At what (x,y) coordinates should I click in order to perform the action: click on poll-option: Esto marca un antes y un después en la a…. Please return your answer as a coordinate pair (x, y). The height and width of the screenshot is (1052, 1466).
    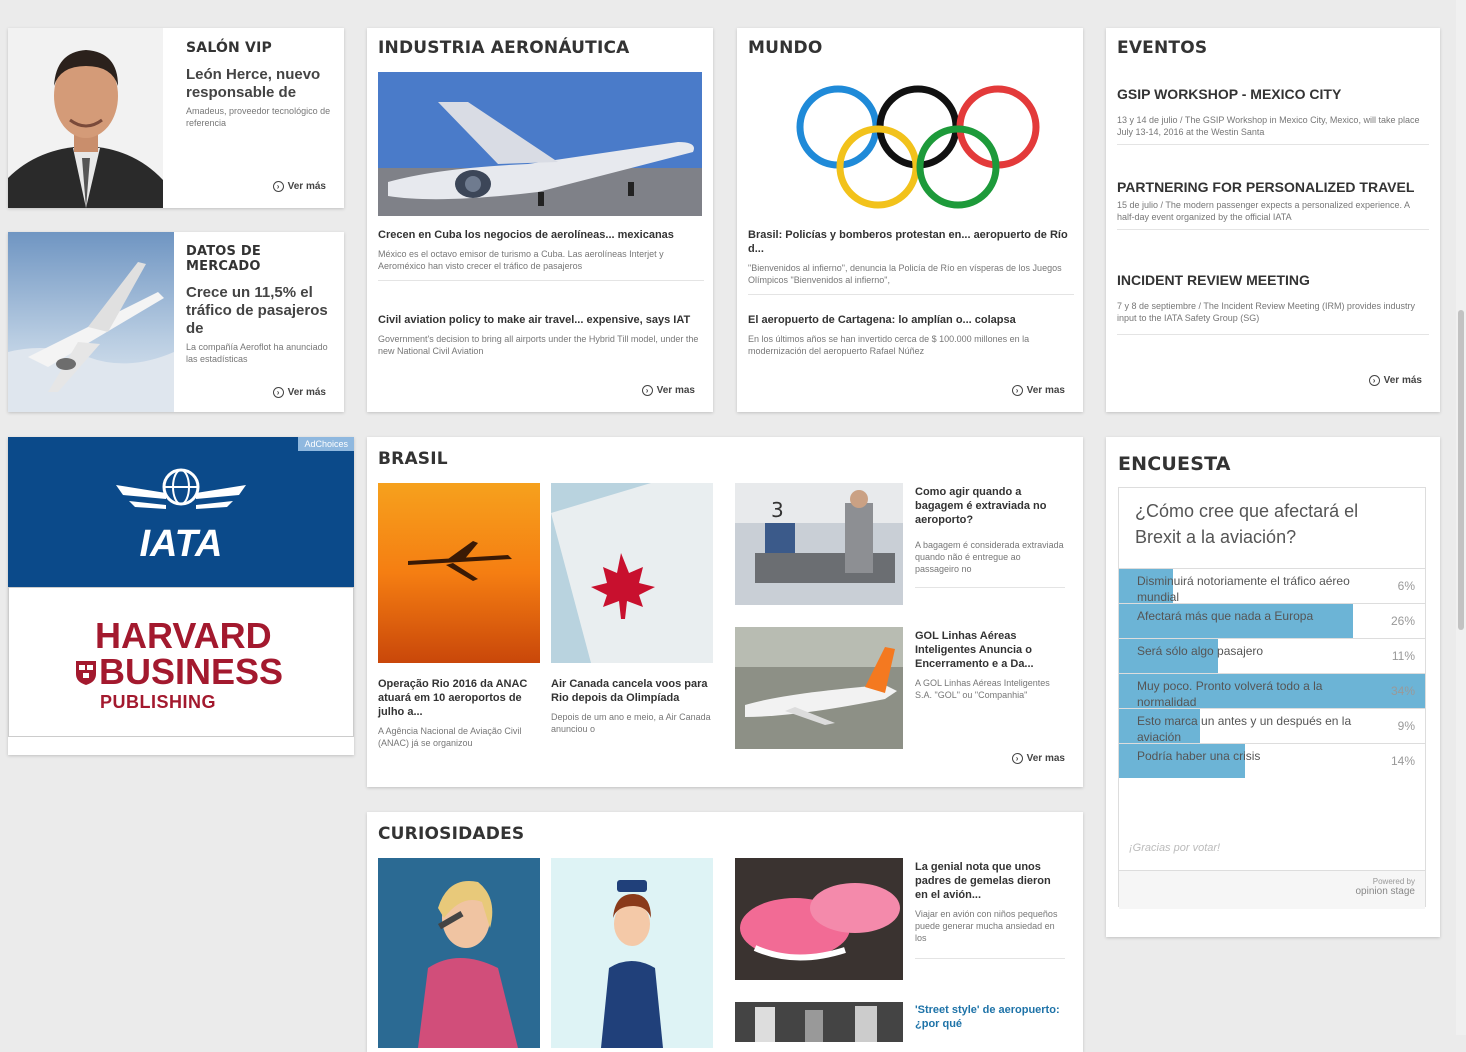
    Looking at the image, I should click on (1272, 726).